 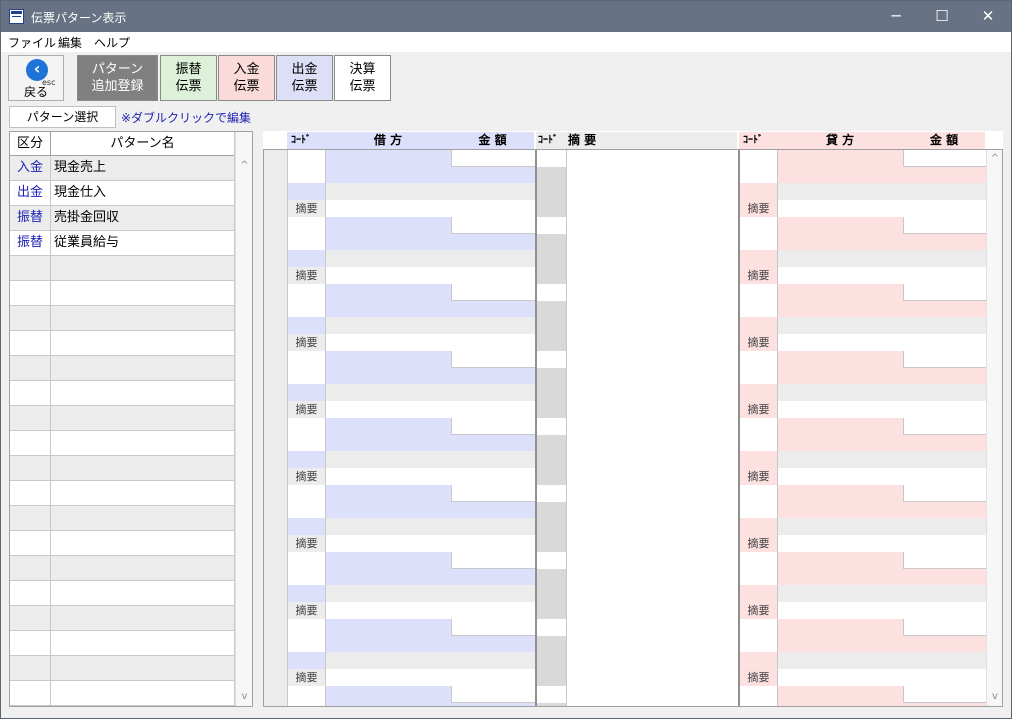 What do you see at coordinates (117, 78) in the screenshot?
I see `add-pattern-button: パターン 追加登録` at bounding box center [117, 78].